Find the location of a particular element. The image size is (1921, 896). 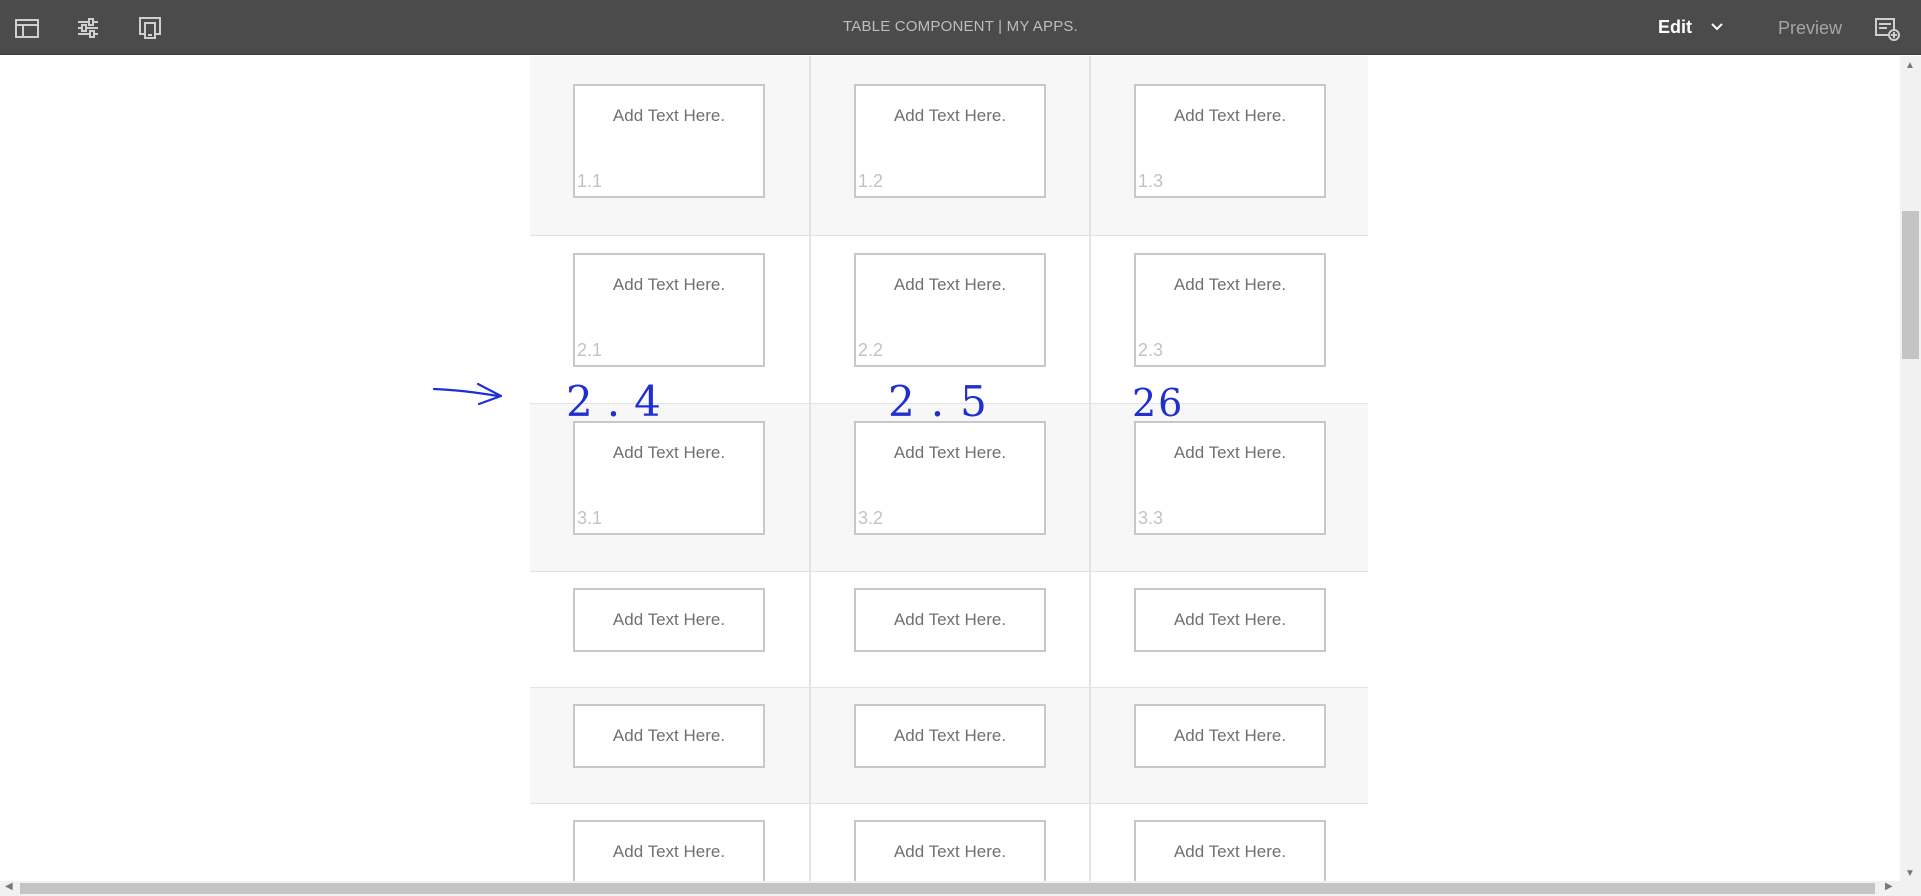

cell-index: 3.1 is located at coordinates (590, 518).